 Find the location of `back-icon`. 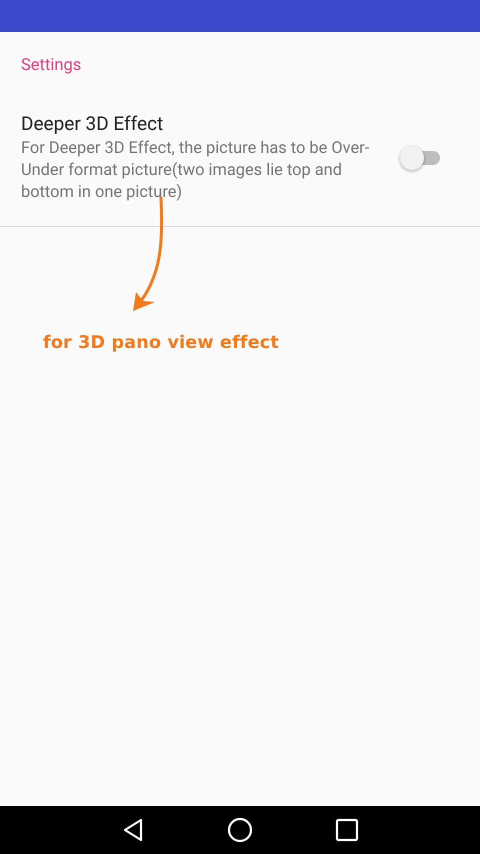

back-icon is located at coordinates (133, 830).